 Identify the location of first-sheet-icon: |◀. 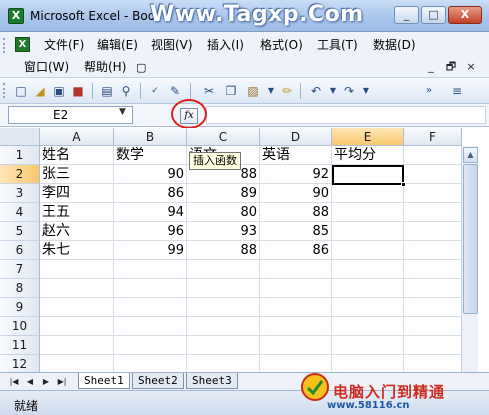
(14, 381).